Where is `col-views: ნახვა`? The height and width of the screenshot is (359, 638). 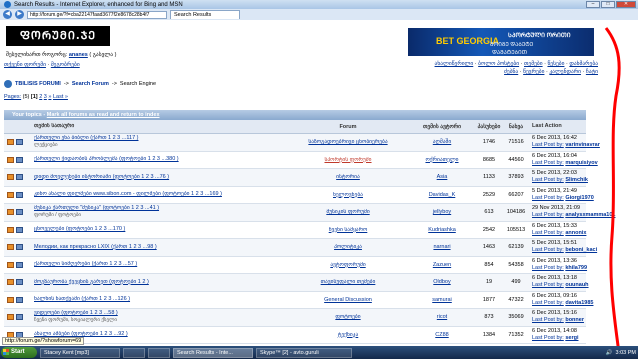 col-views: ნახვა is located at coordinates (516, 127).